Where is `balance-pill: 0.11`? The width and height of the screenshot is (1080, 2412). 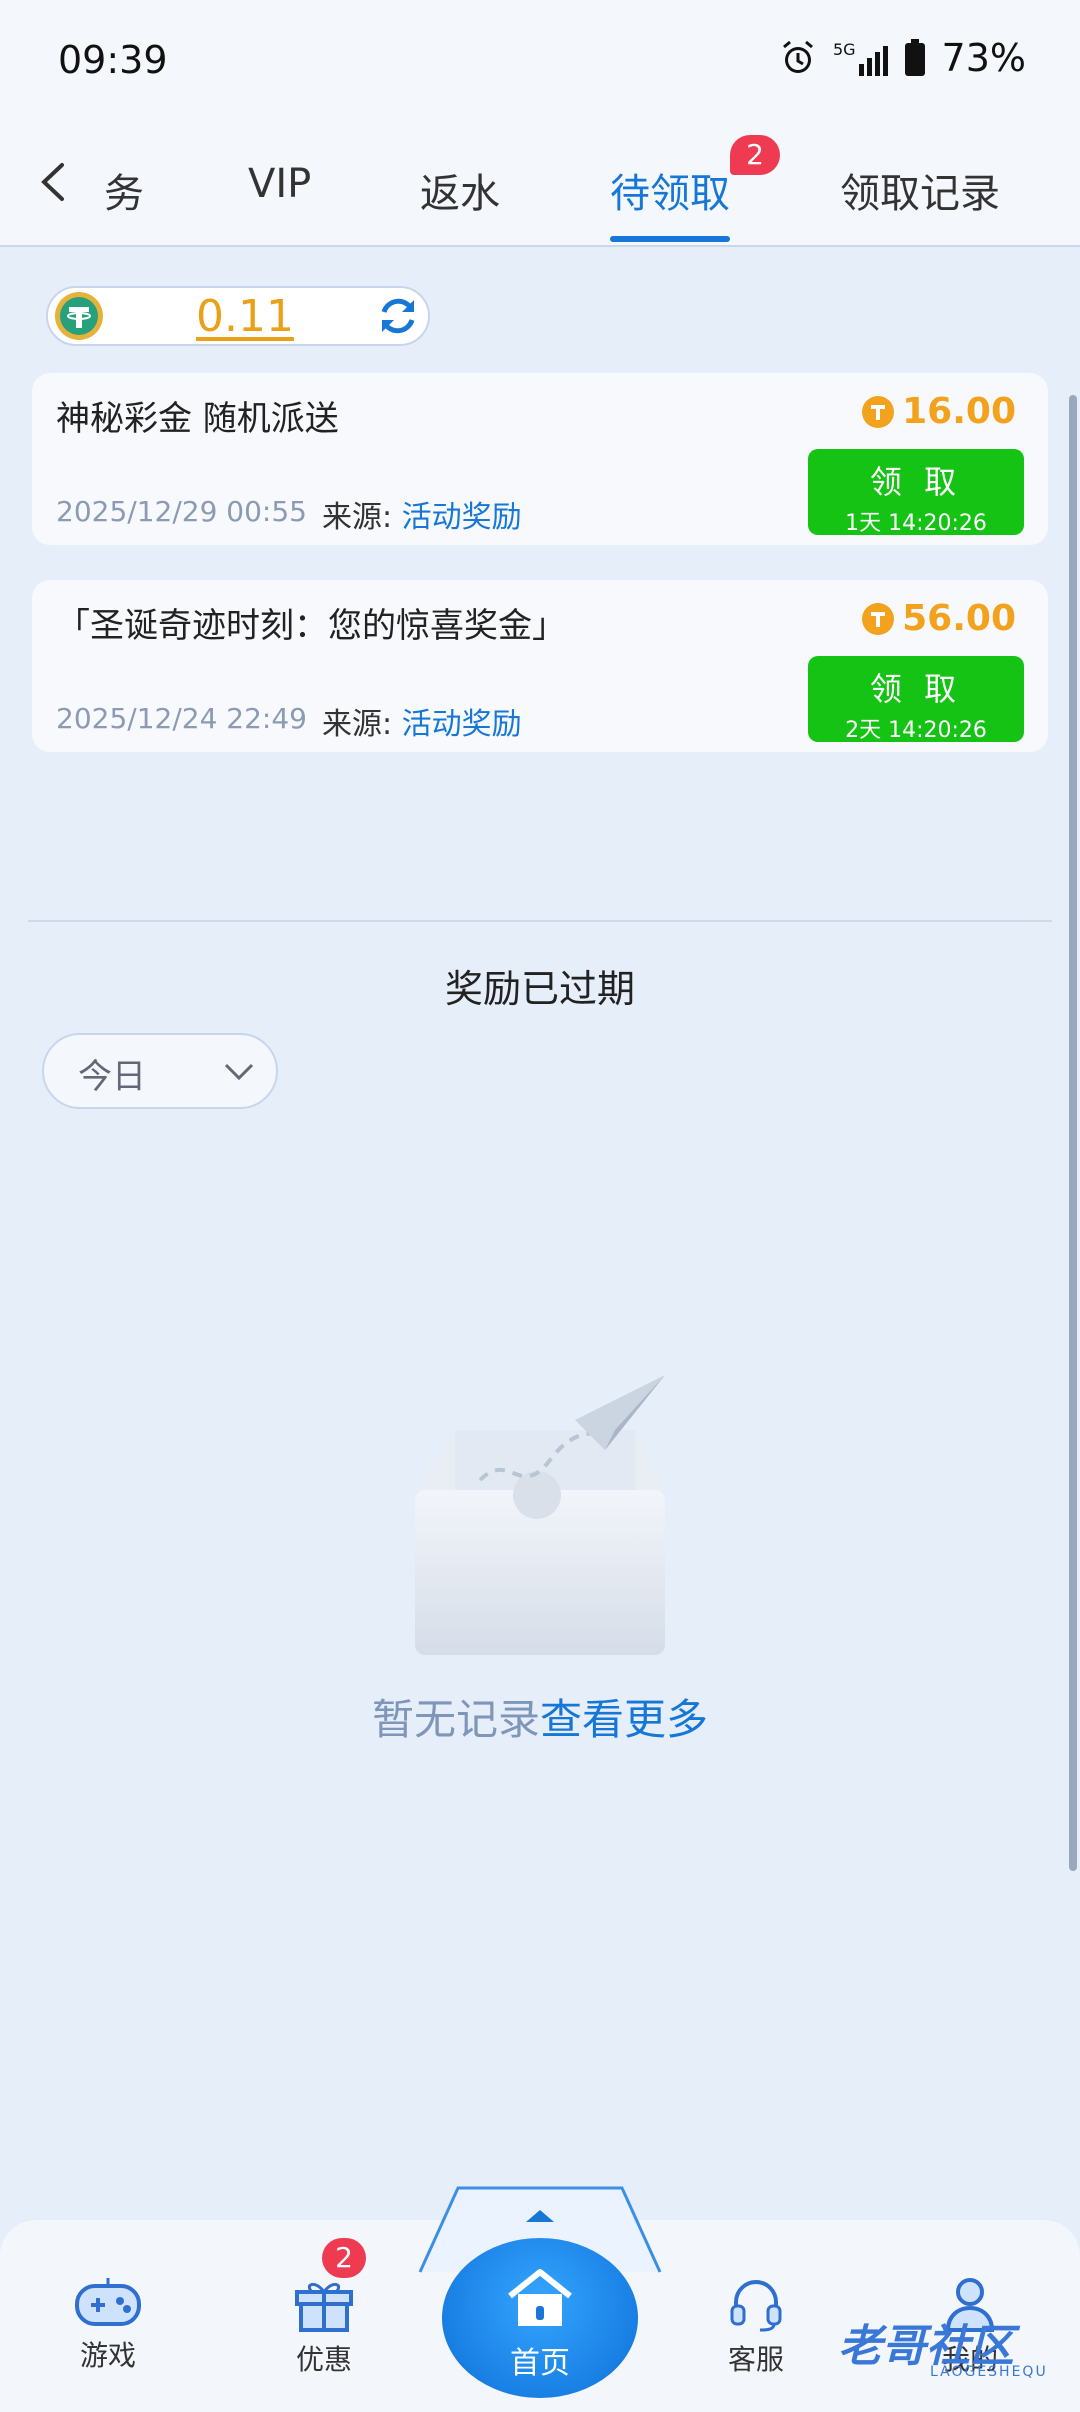
balance-pill: 0.11 is located at coordinates (238, 316).